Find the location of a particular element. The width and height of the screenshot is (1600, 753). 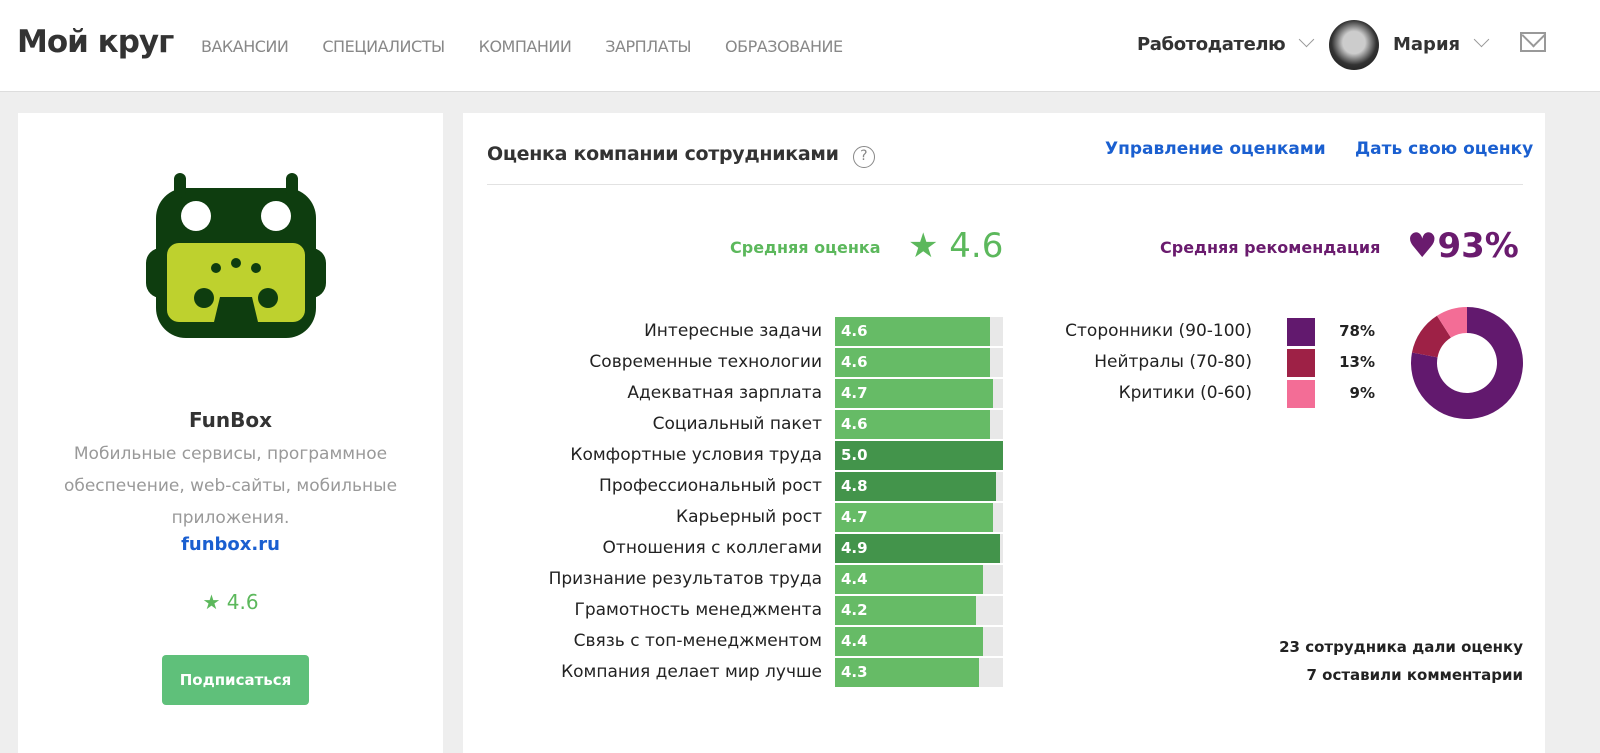

manage-ratings-link: Управление оценками is located at coordinates (1215, 149).